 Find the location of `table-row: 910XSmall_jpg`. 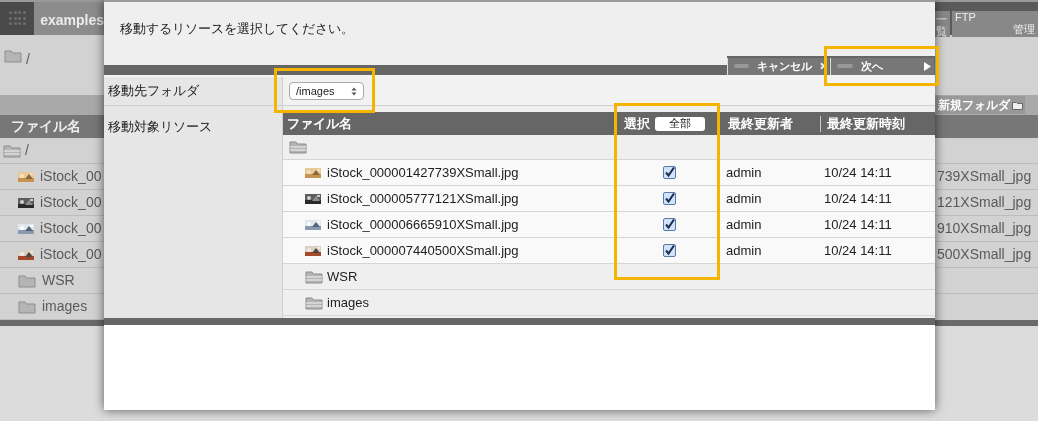

table-row: 910XSmall_jpg is located at coordinates (986, 229).